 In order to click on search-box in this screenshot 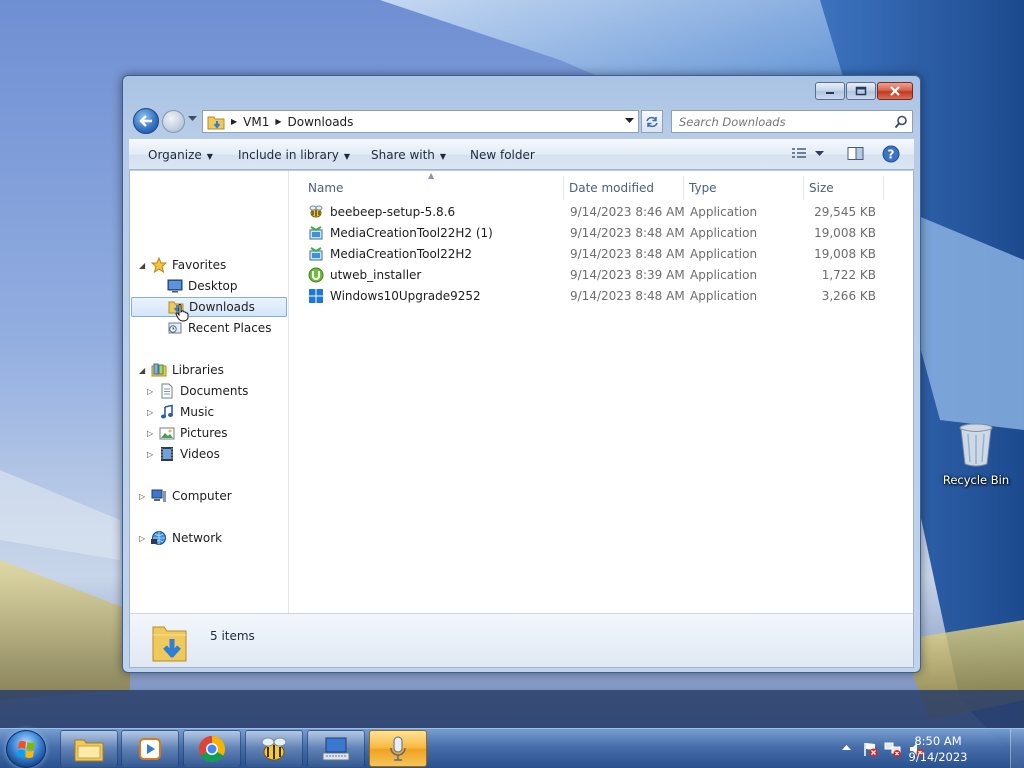, I will do `click(792, 121)`.